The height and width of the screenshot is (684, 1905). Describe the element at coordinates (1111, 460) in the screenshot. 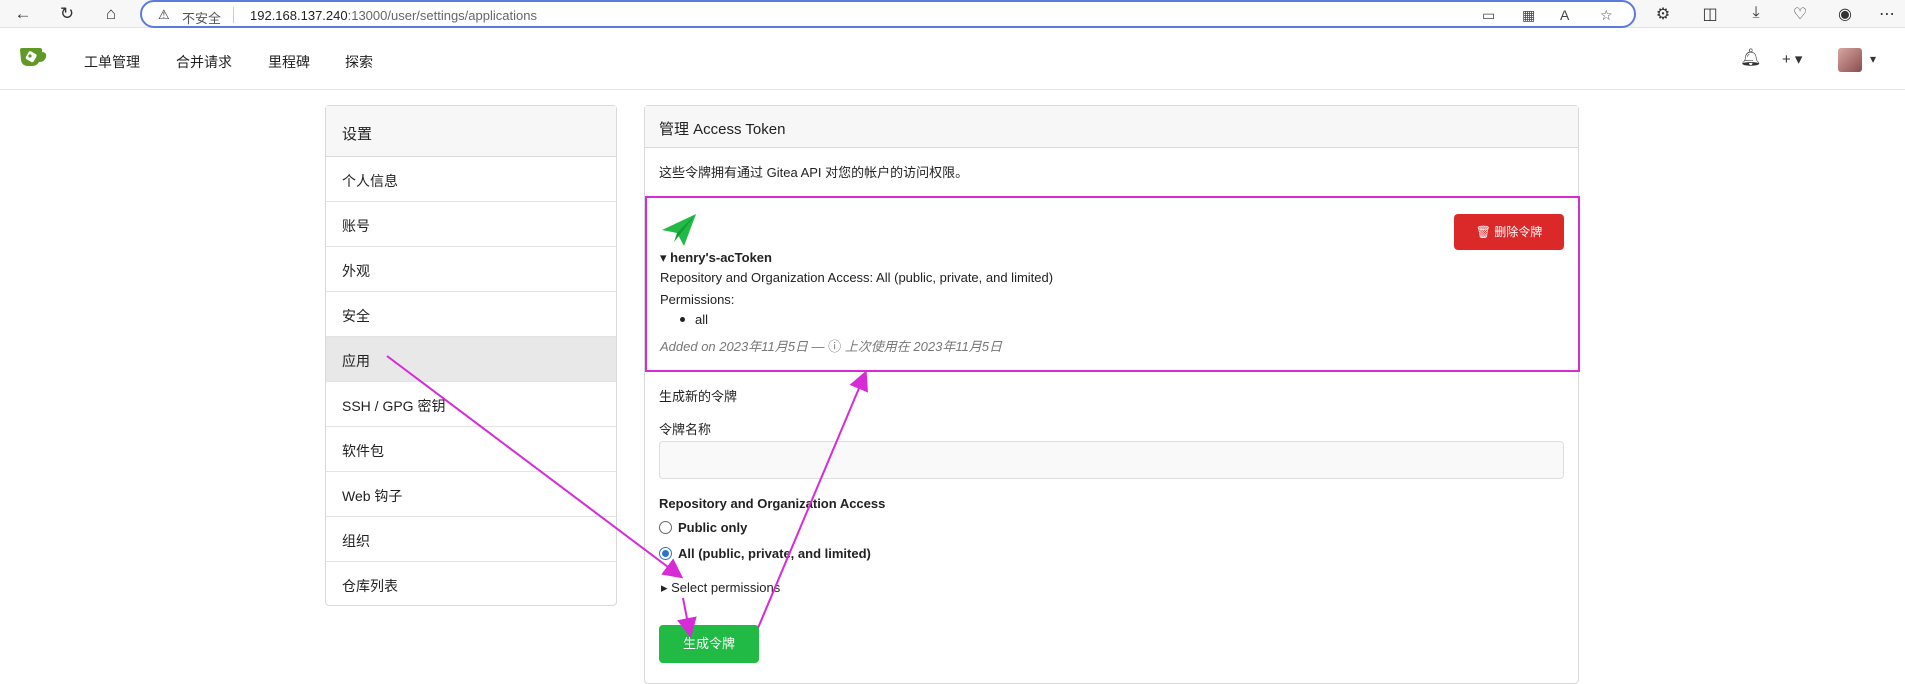

I see `token-name-input` at that location.